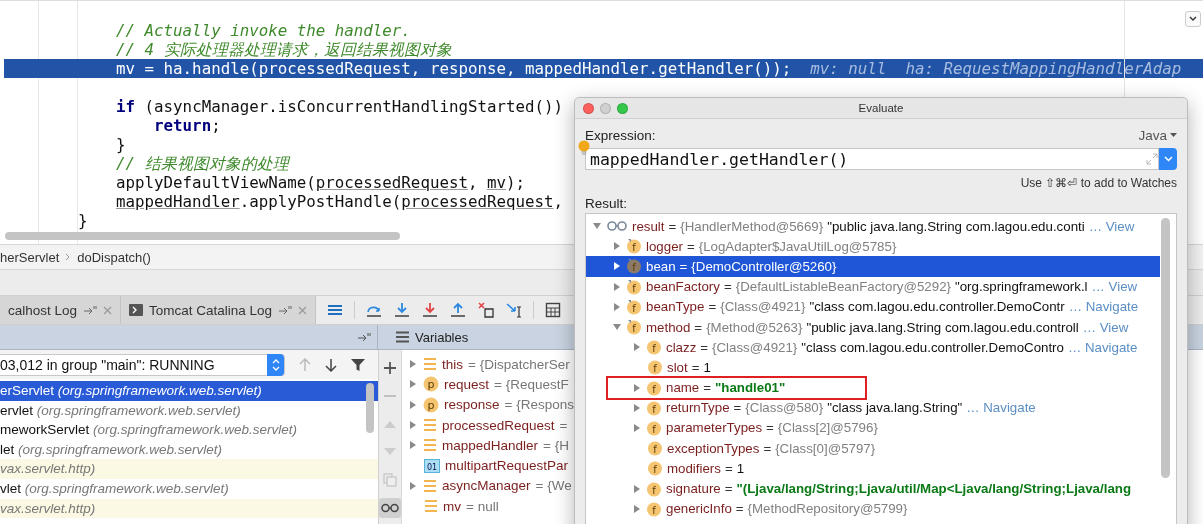 The width and height of the screenshot is (1203, 524). Describe the element at coordinates (340, 201) in the screenshot. I see `code-line: mappedHandler.applyPostHandle(processedRequest,` at that location.